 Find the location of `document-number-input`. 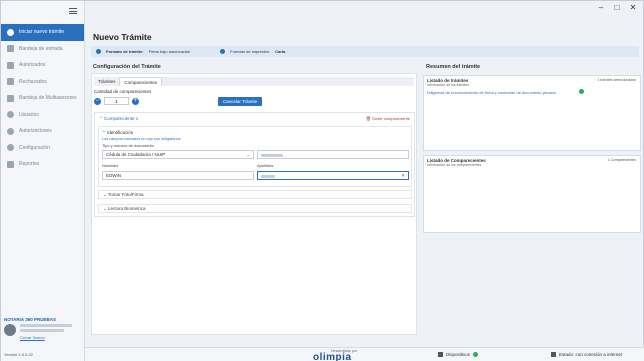

document-number-input is located at coordinates (333, 154).